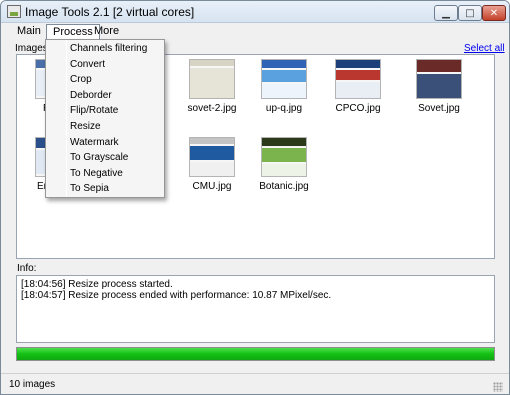 The image size is (510, 395). Describe the element at coordinates (94, 111) in the screenshot. I see `menu-item-flip-rotate: Flip/Rotate` at that location.